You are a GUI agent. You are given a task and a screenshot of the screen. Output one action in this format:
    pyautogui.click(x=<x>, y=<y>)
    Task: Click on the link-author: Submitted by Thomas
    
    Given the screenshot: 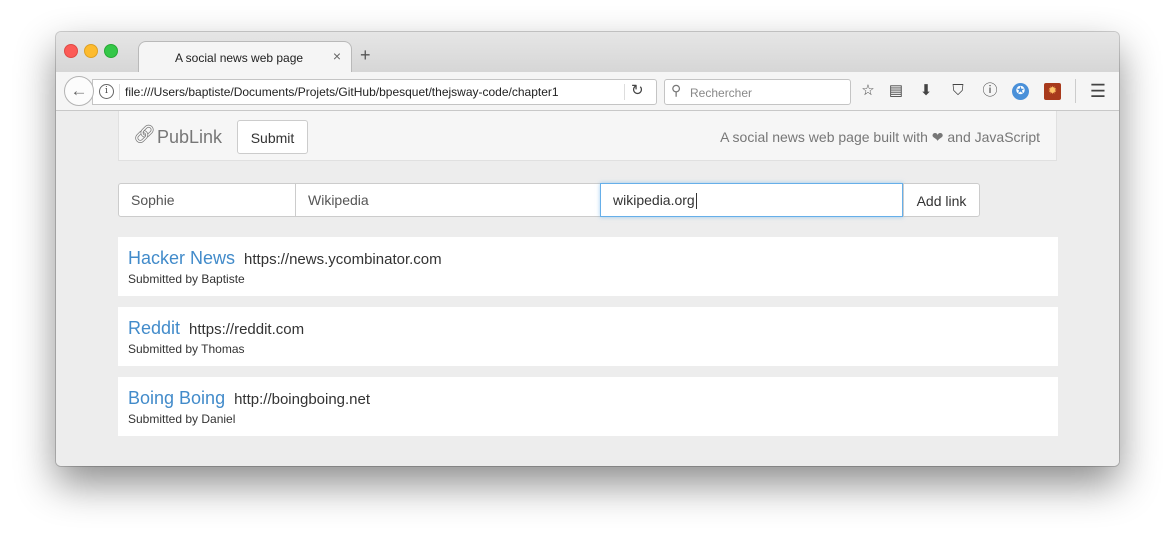 What is the action you would take?
    pyautogui.click(x=186, y=349)
    